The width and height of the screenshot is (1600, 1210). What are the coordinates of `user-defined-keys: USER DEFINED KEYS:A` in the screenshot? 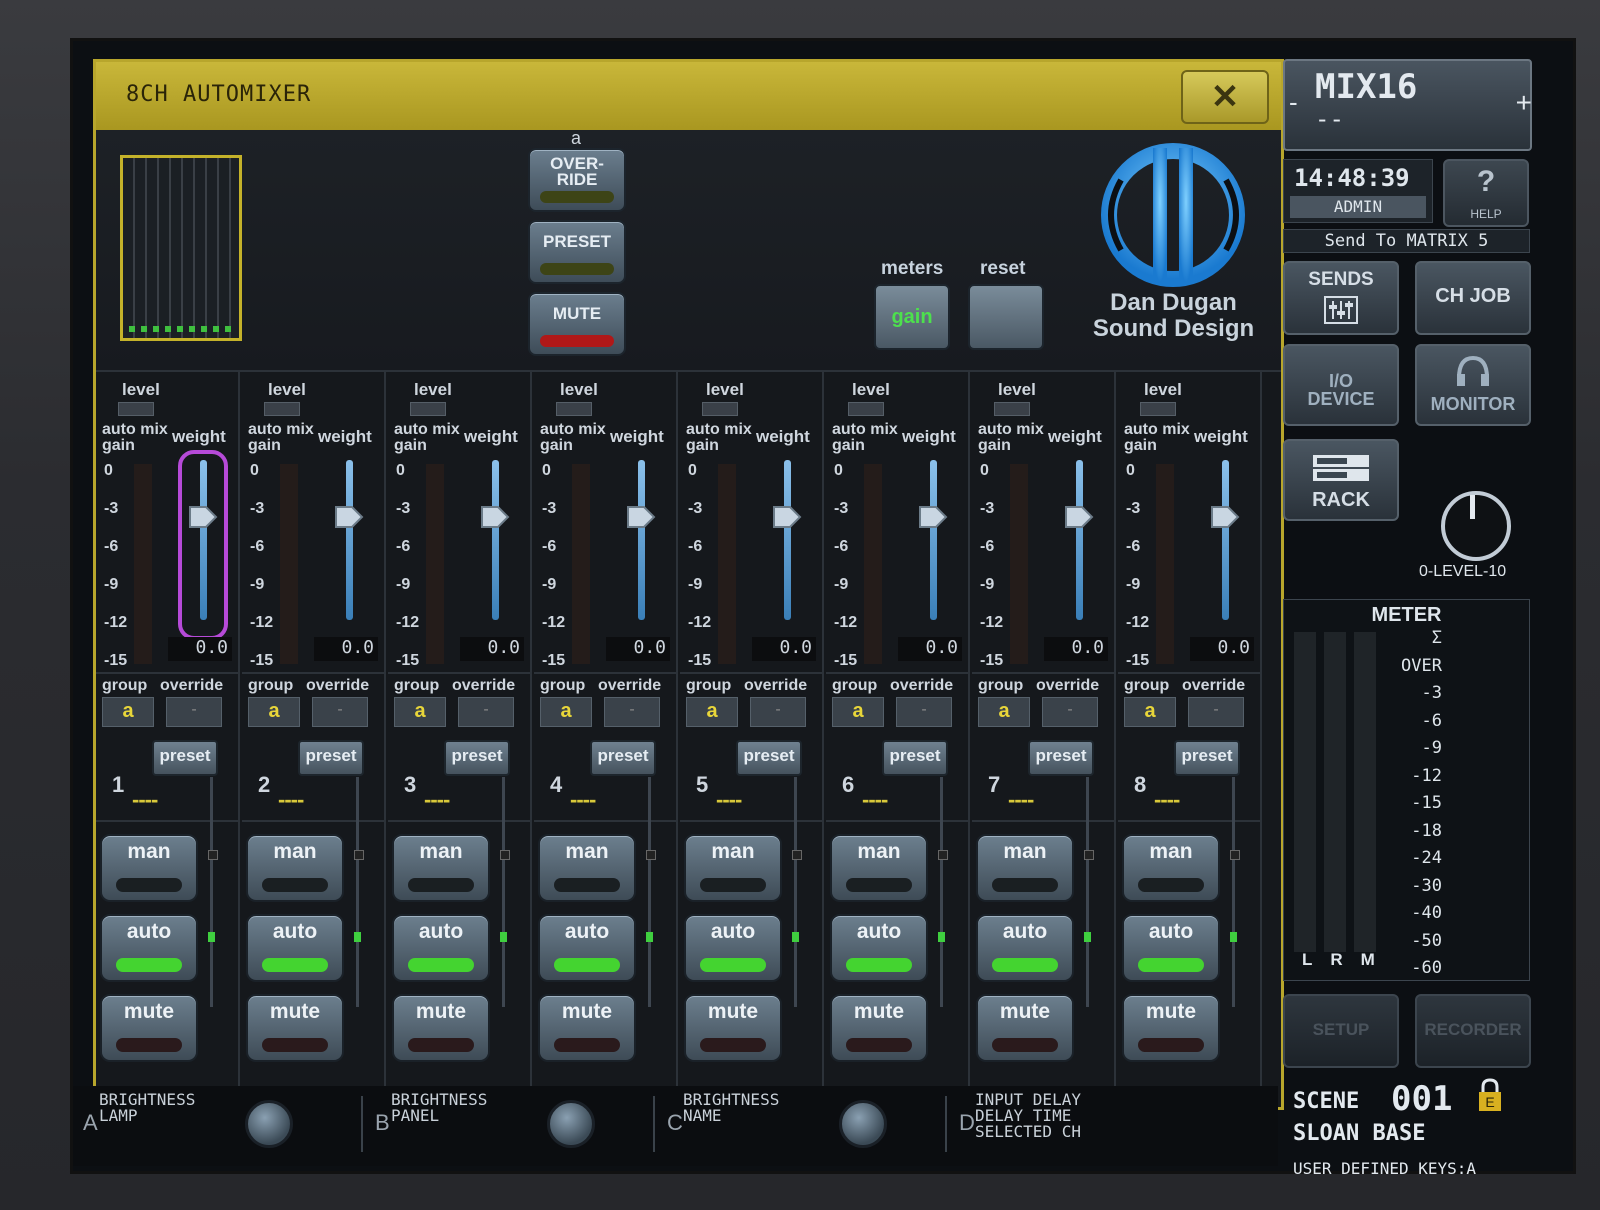 It's located at (1385, 1168).